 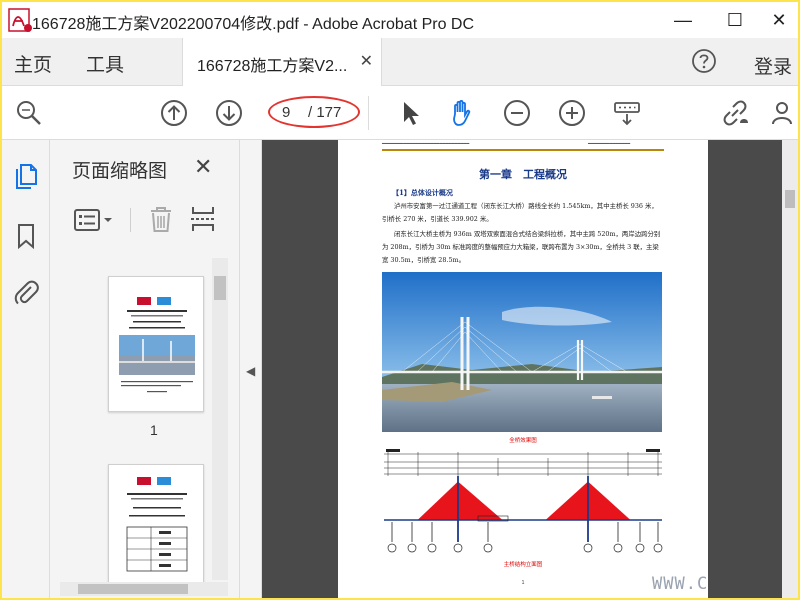 I want to click on help-icon, so click(x=704, y=61).